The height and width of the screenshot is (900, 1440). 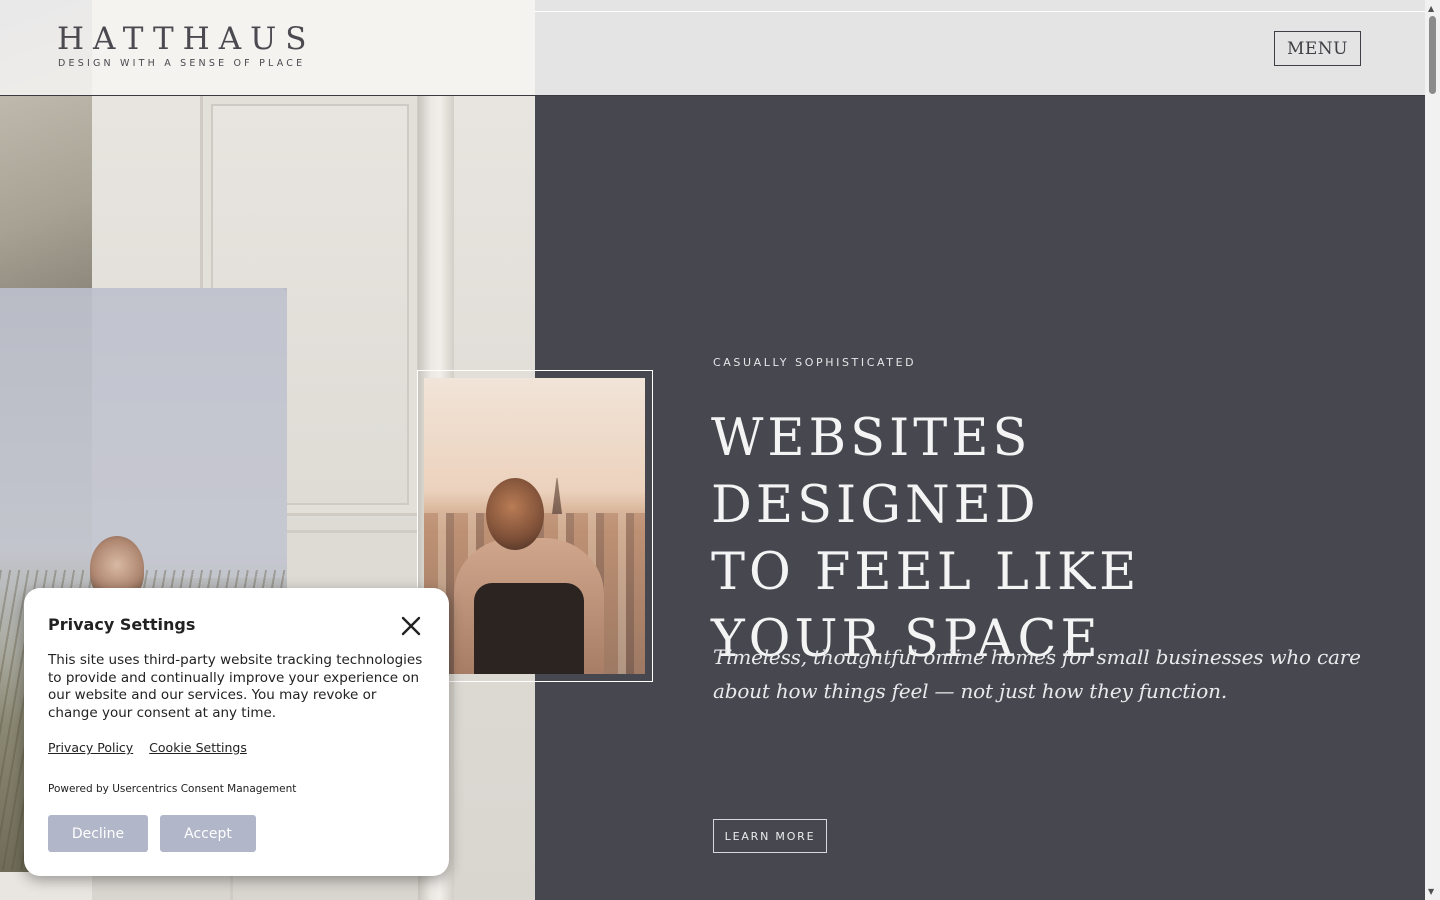 What do you see at coordinates (770, 836) in the screenshot?
I see `learn-more-button: LEARN MORE` at bounding box center [770, 836].